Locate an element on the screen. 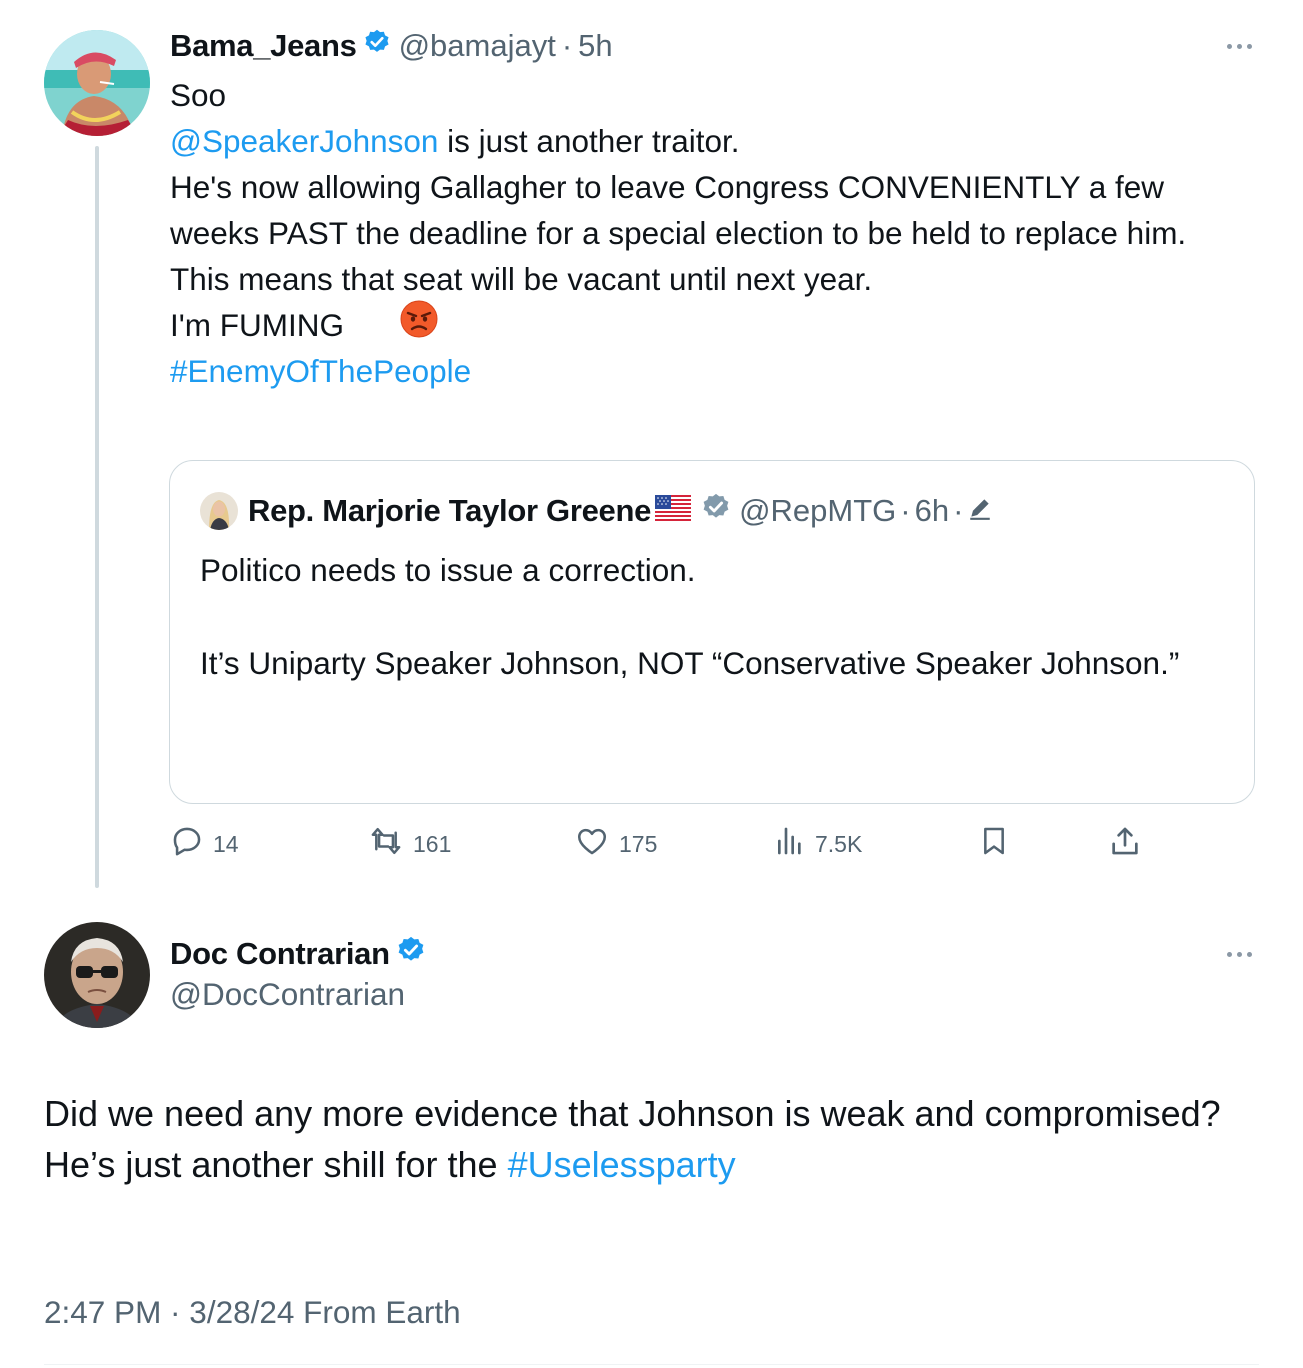  reply-count: 14 is located at coordinates (226, 843).